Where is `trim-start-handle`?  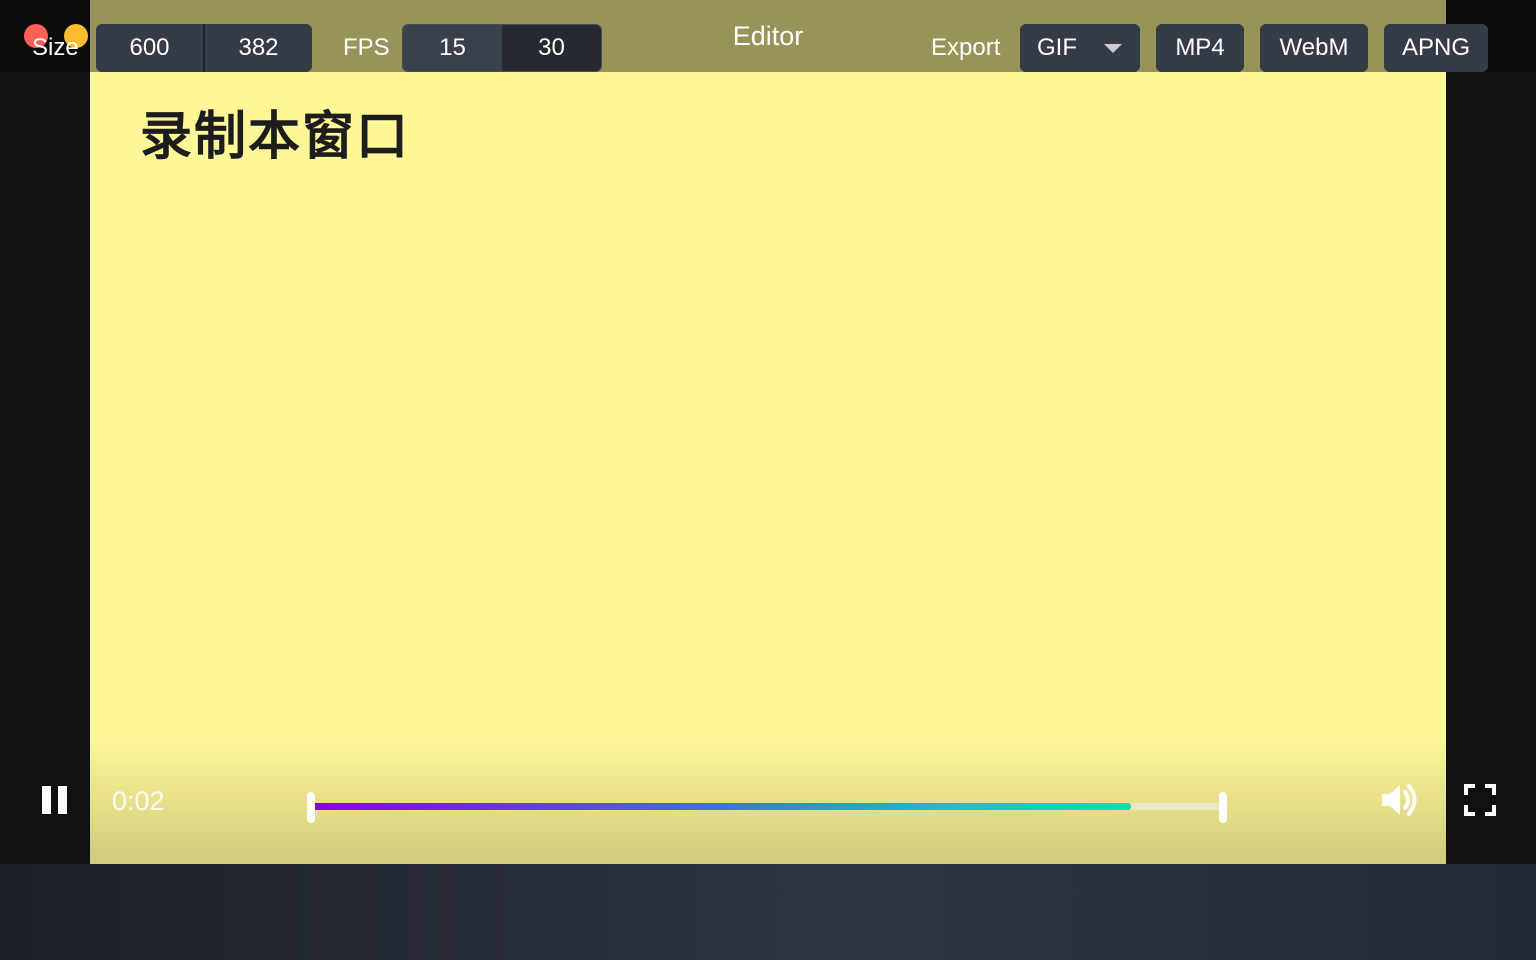
trim-start-handle is located at coordinates (311, 807).